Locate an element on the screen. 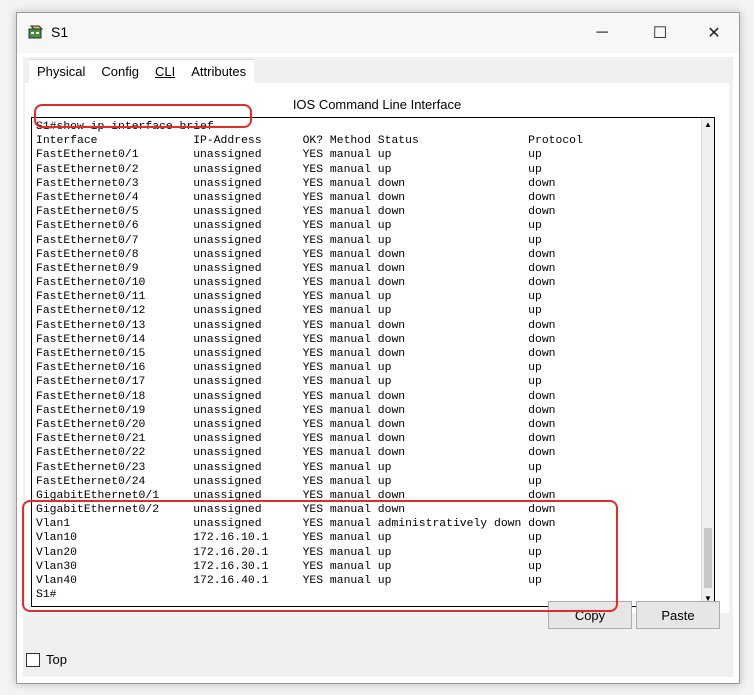 The width and height of the screenshot is (754, 695). switch-device-icon is located at coordinates (36, 32).